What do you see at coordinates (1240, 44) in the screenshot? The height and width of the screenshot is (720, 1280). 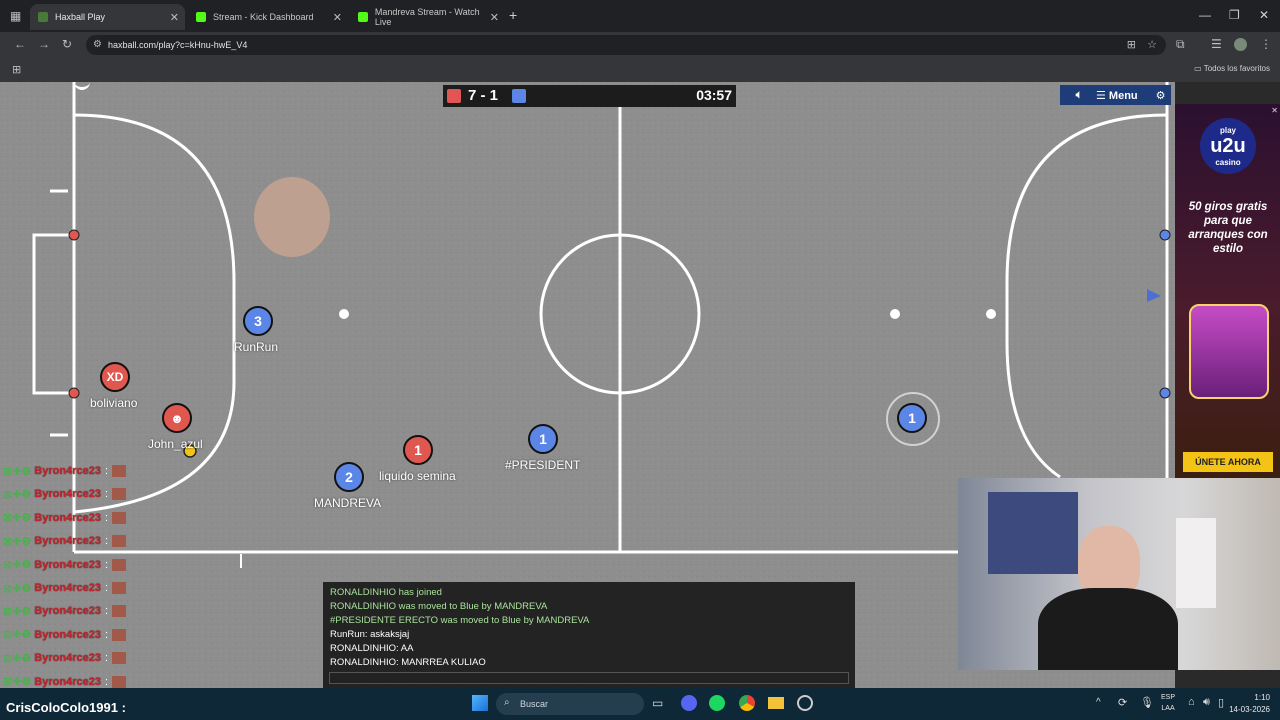 I see `profile-avatar` at bounding box center [1240, 44].